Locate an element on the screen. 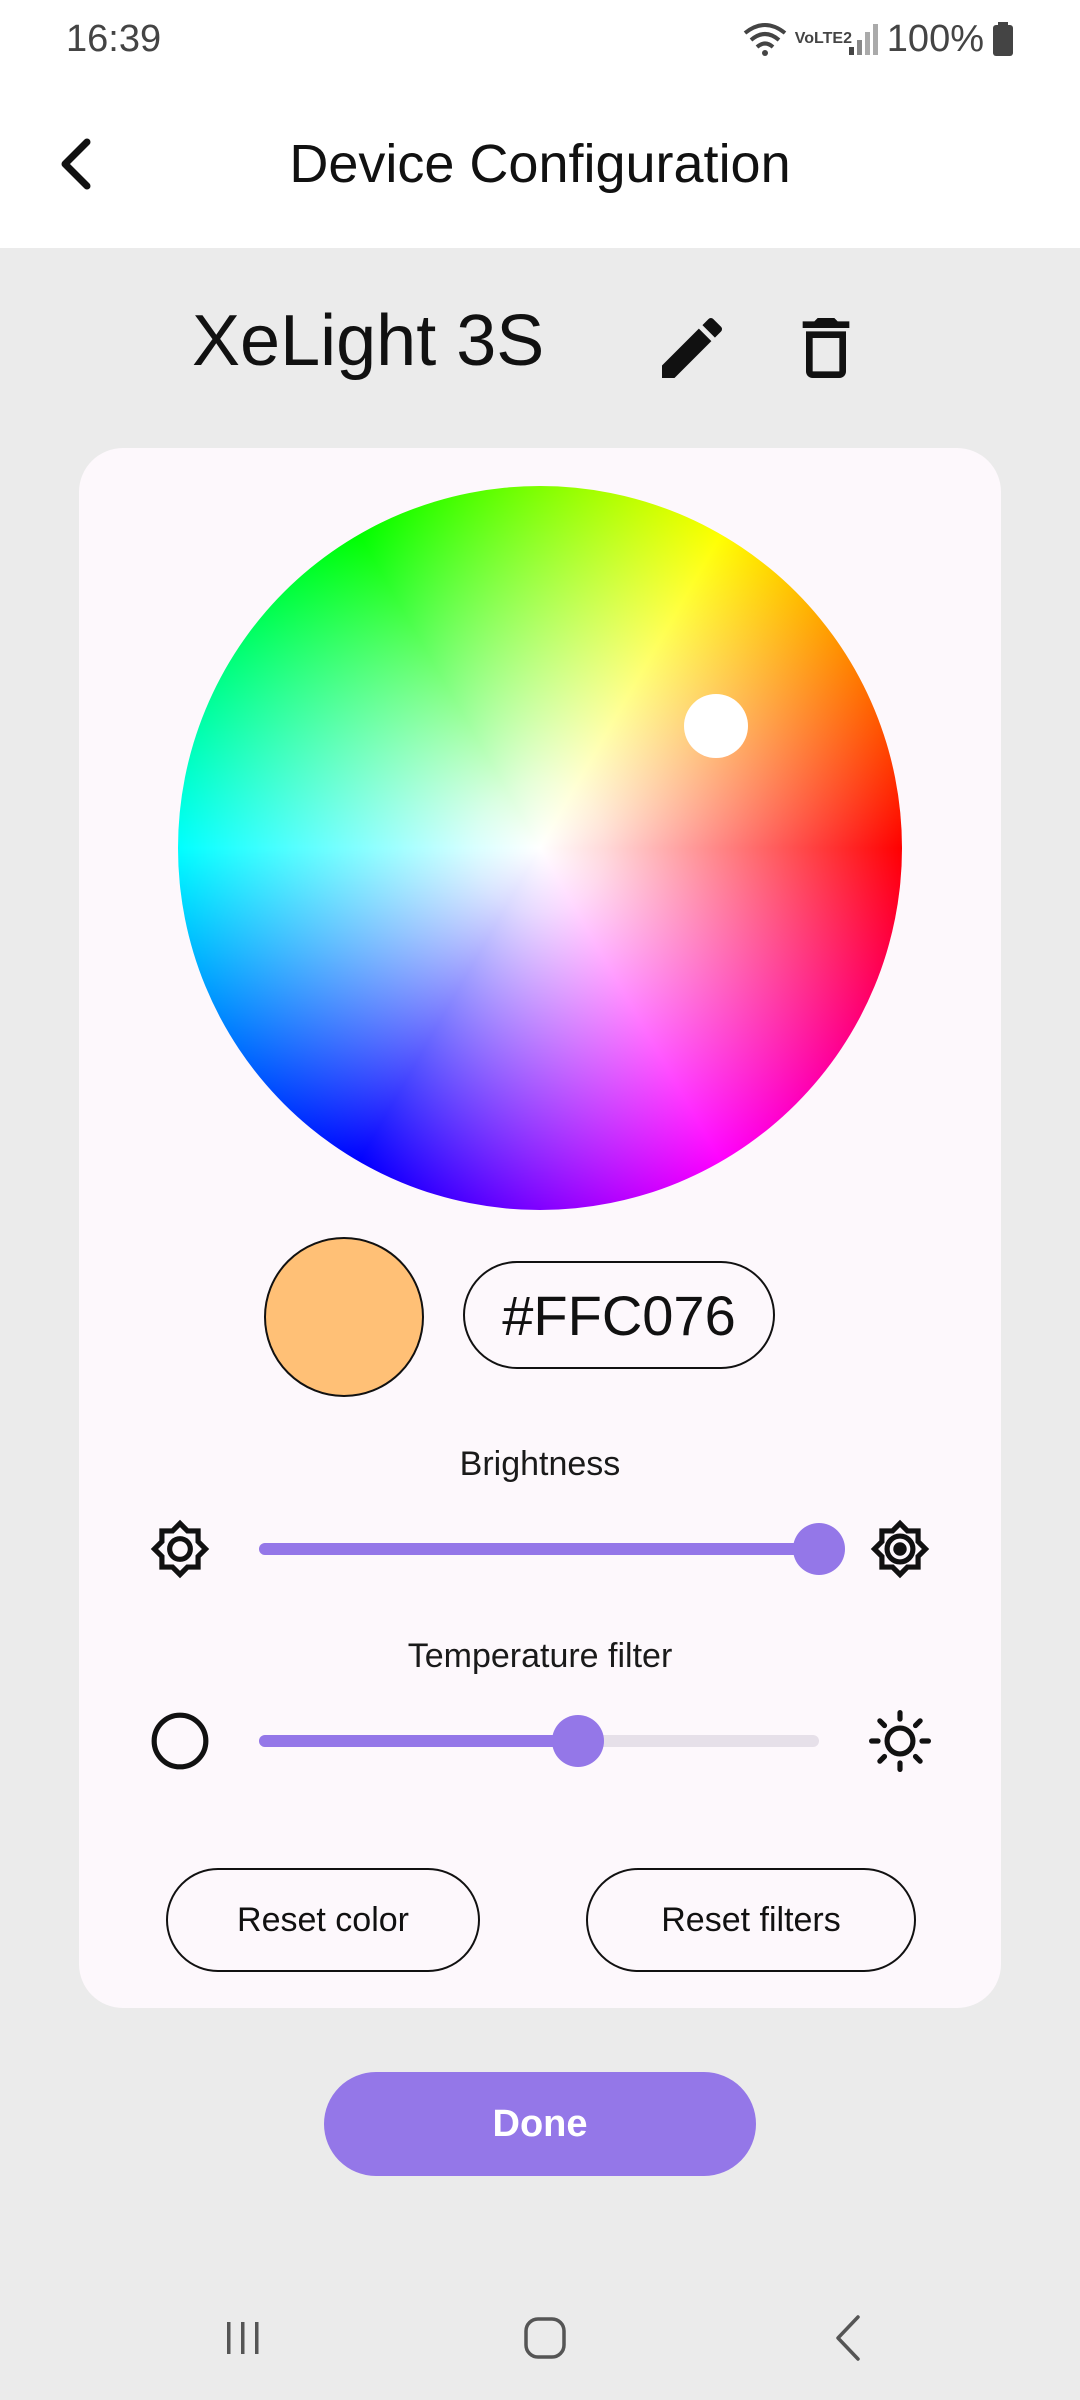  delete-device-button is located at coordinates (826, 348).